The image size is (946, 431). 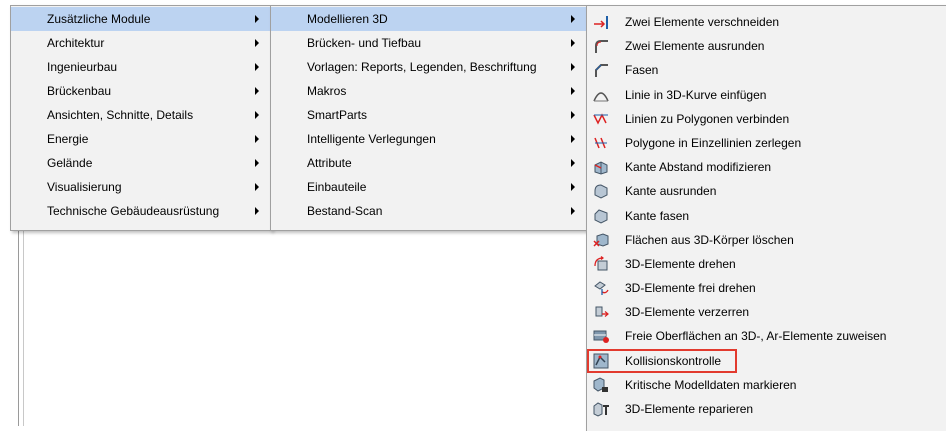 What do you see at coordinates (18, 328) in the screenshot?
I see `canvas-border-left` at bounding box center [18, 328].